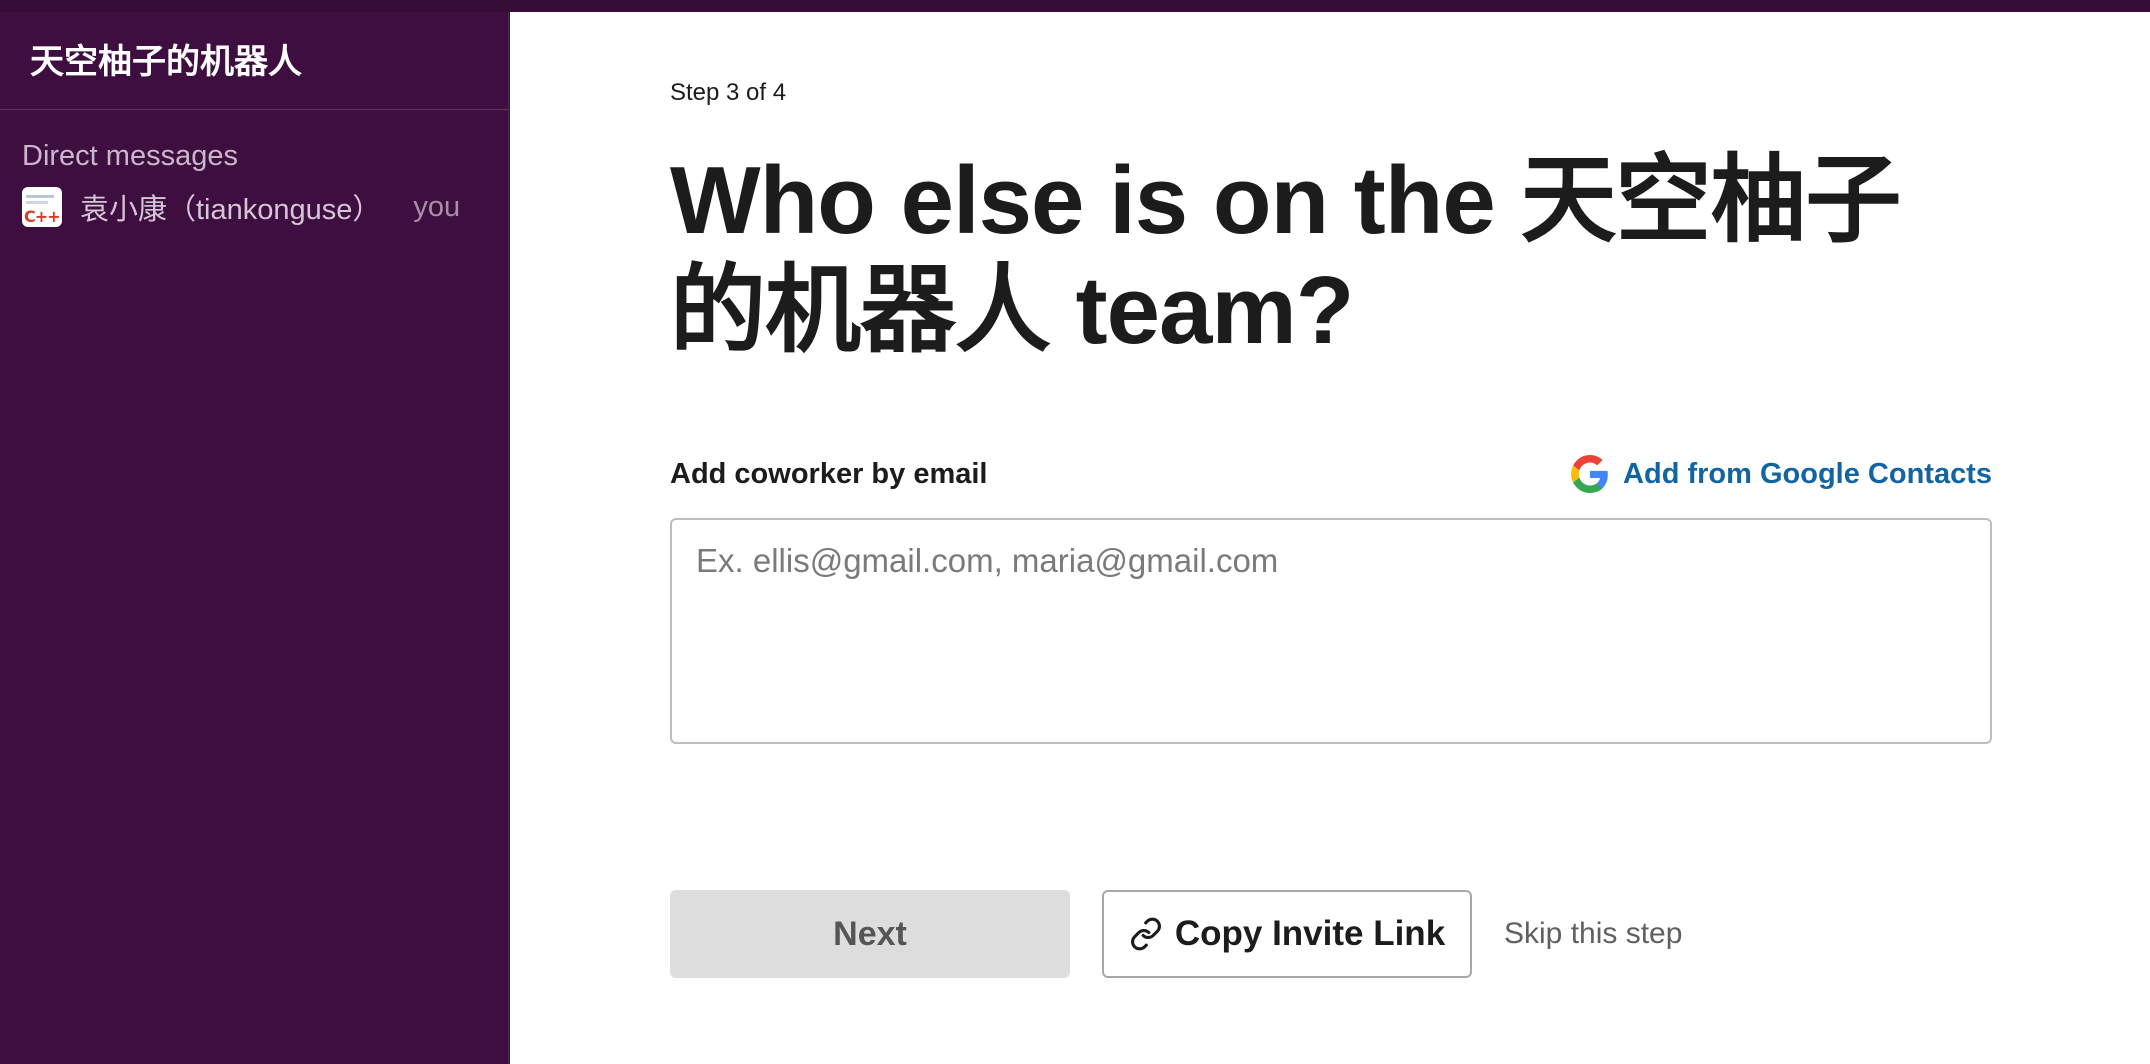 Image resolution: width=2150 pixels, height=1064 pixels. What do you see at coordinates (1285, 255) in the screenshot?
I see `page-title: Who else is on the 天空柚子的机器人 team?` at bounding box center [1285, 255].